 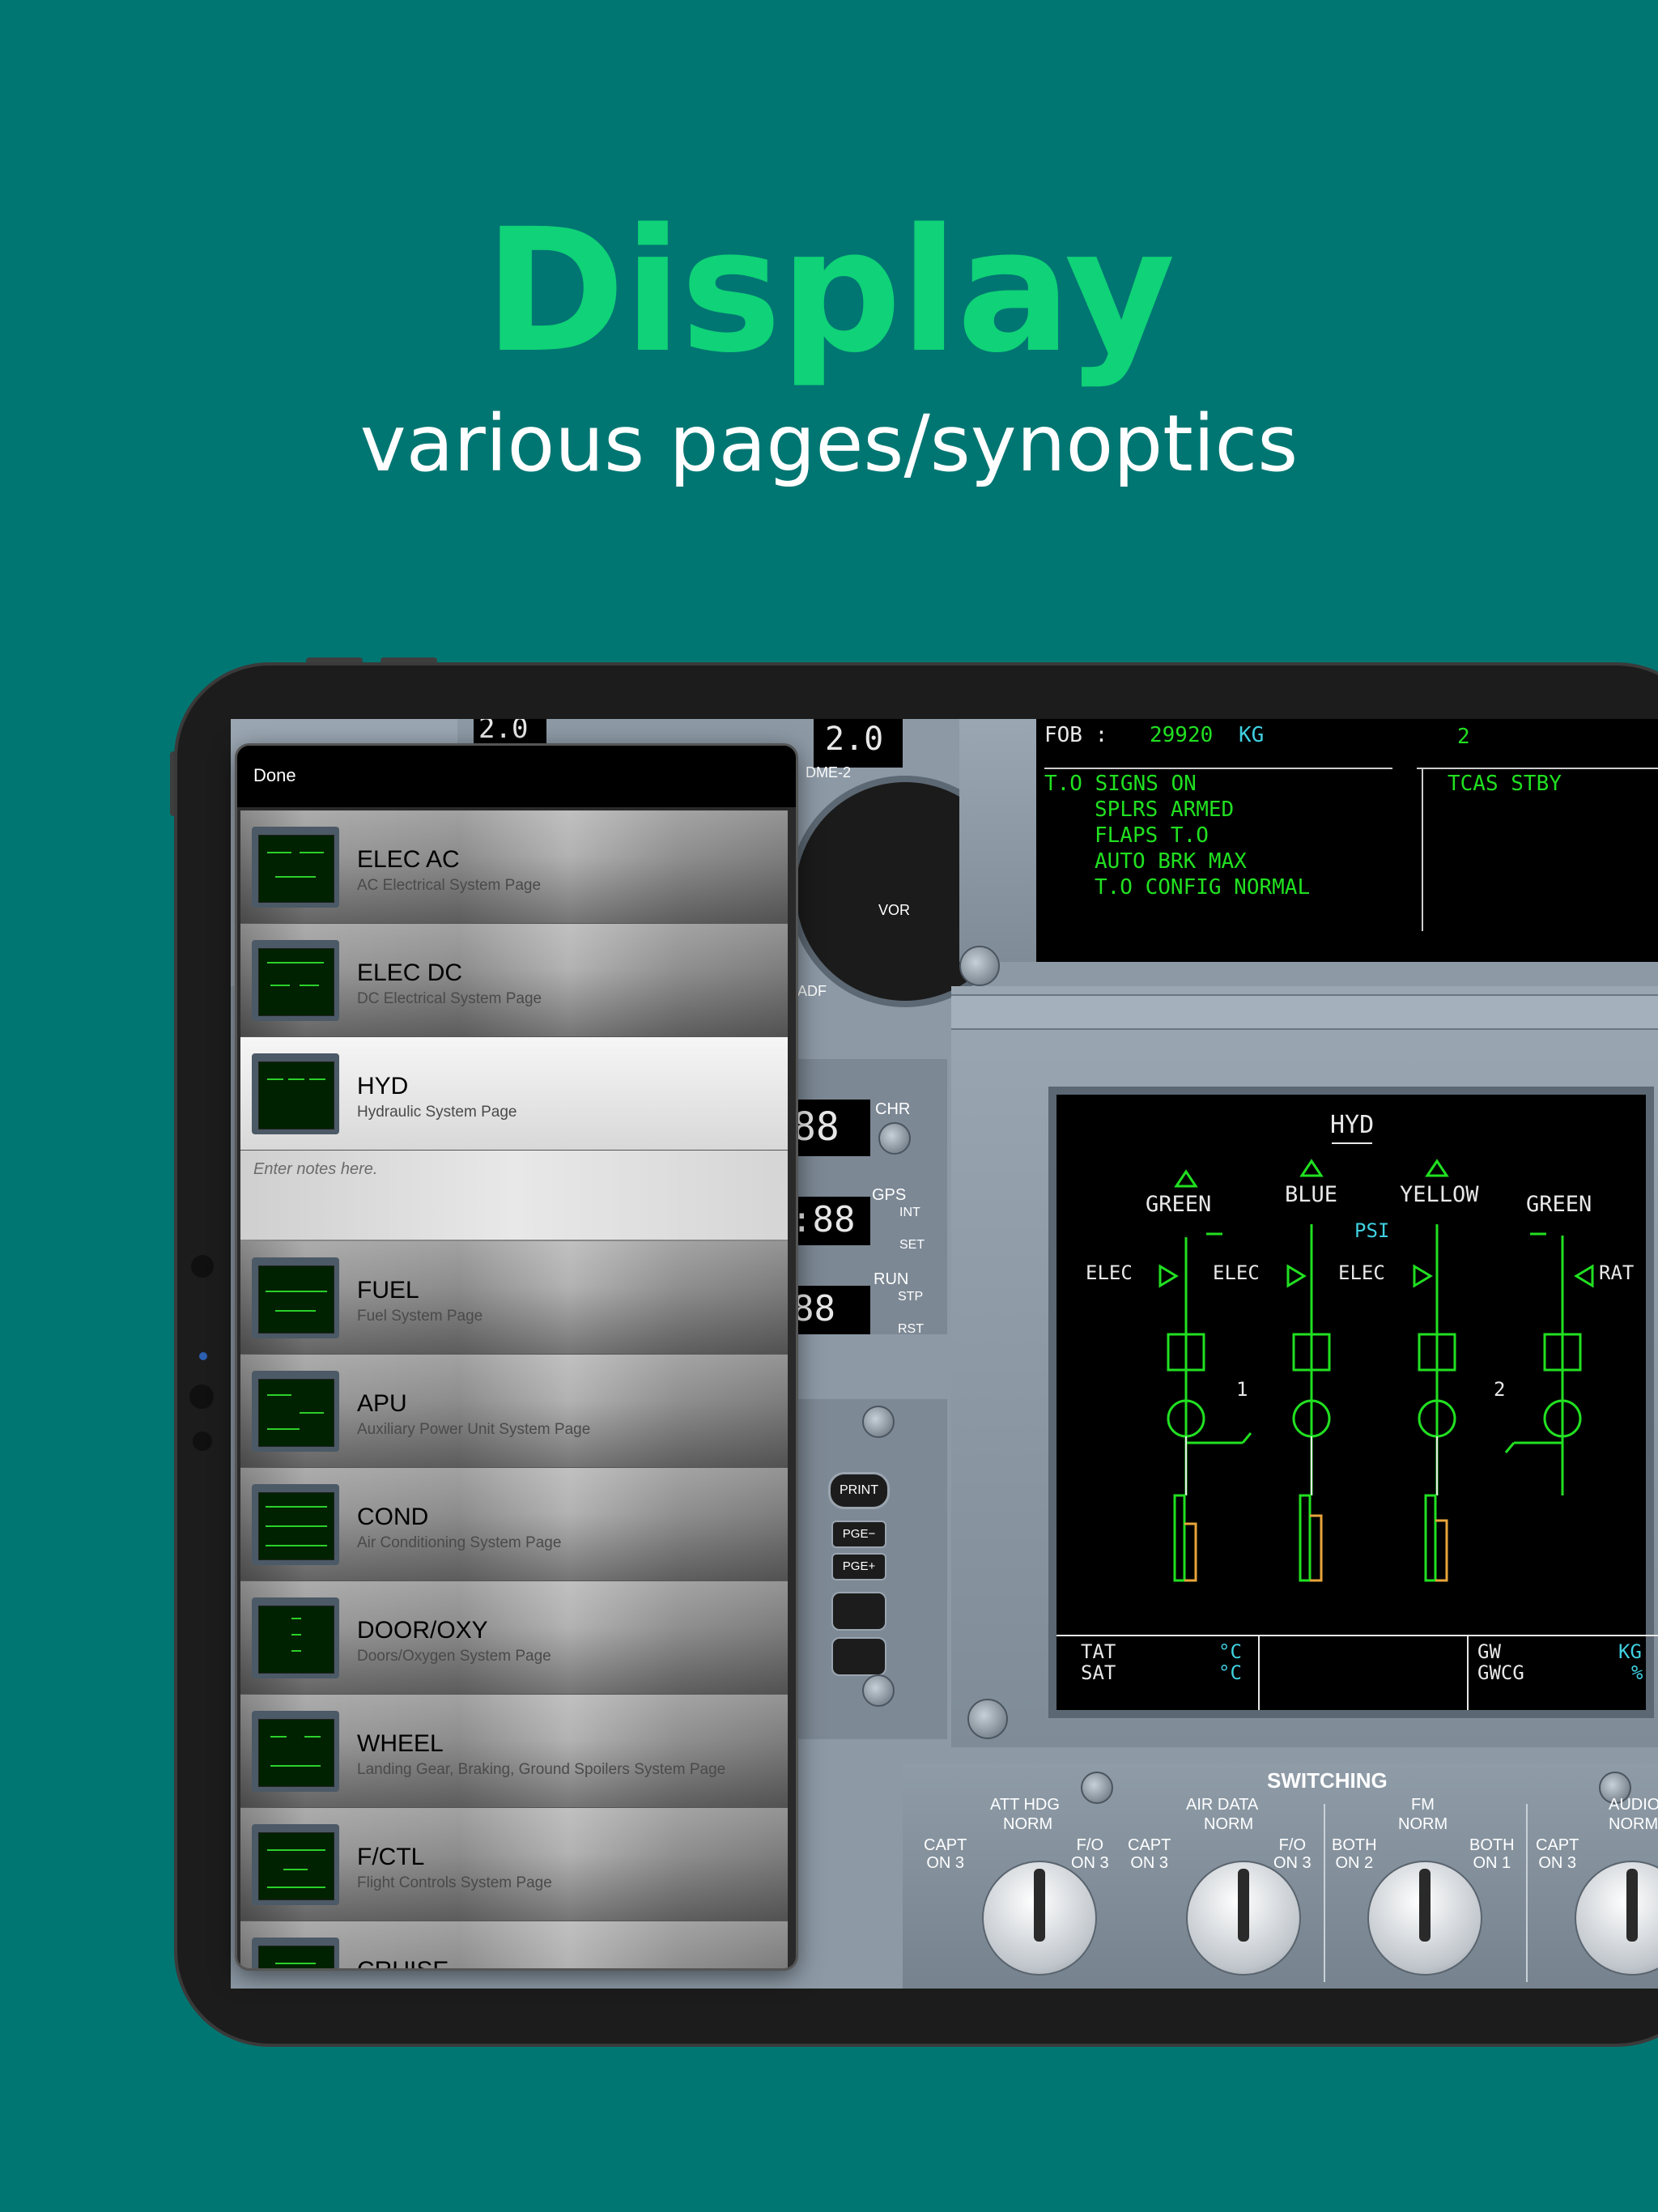 What do you see at coordinates (1222, 1805) in the screenshot?
I see `air-data-label: AIR DATA` at bounding box center [1222, 1805].